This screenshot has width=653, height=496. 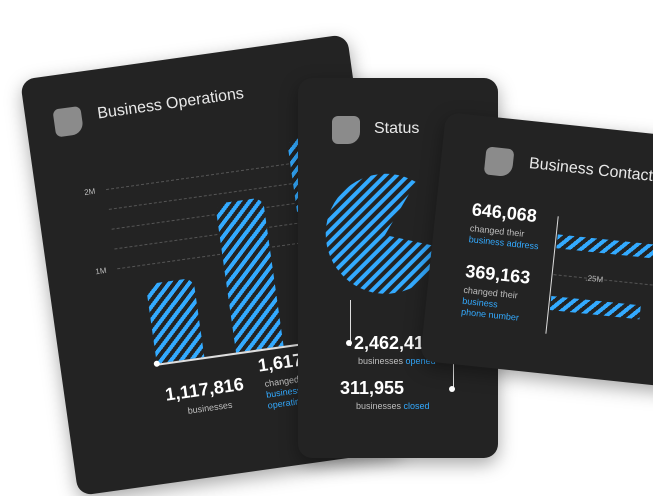 I want to click on y-tick-2m: 2M, so click(x=89, y=192).